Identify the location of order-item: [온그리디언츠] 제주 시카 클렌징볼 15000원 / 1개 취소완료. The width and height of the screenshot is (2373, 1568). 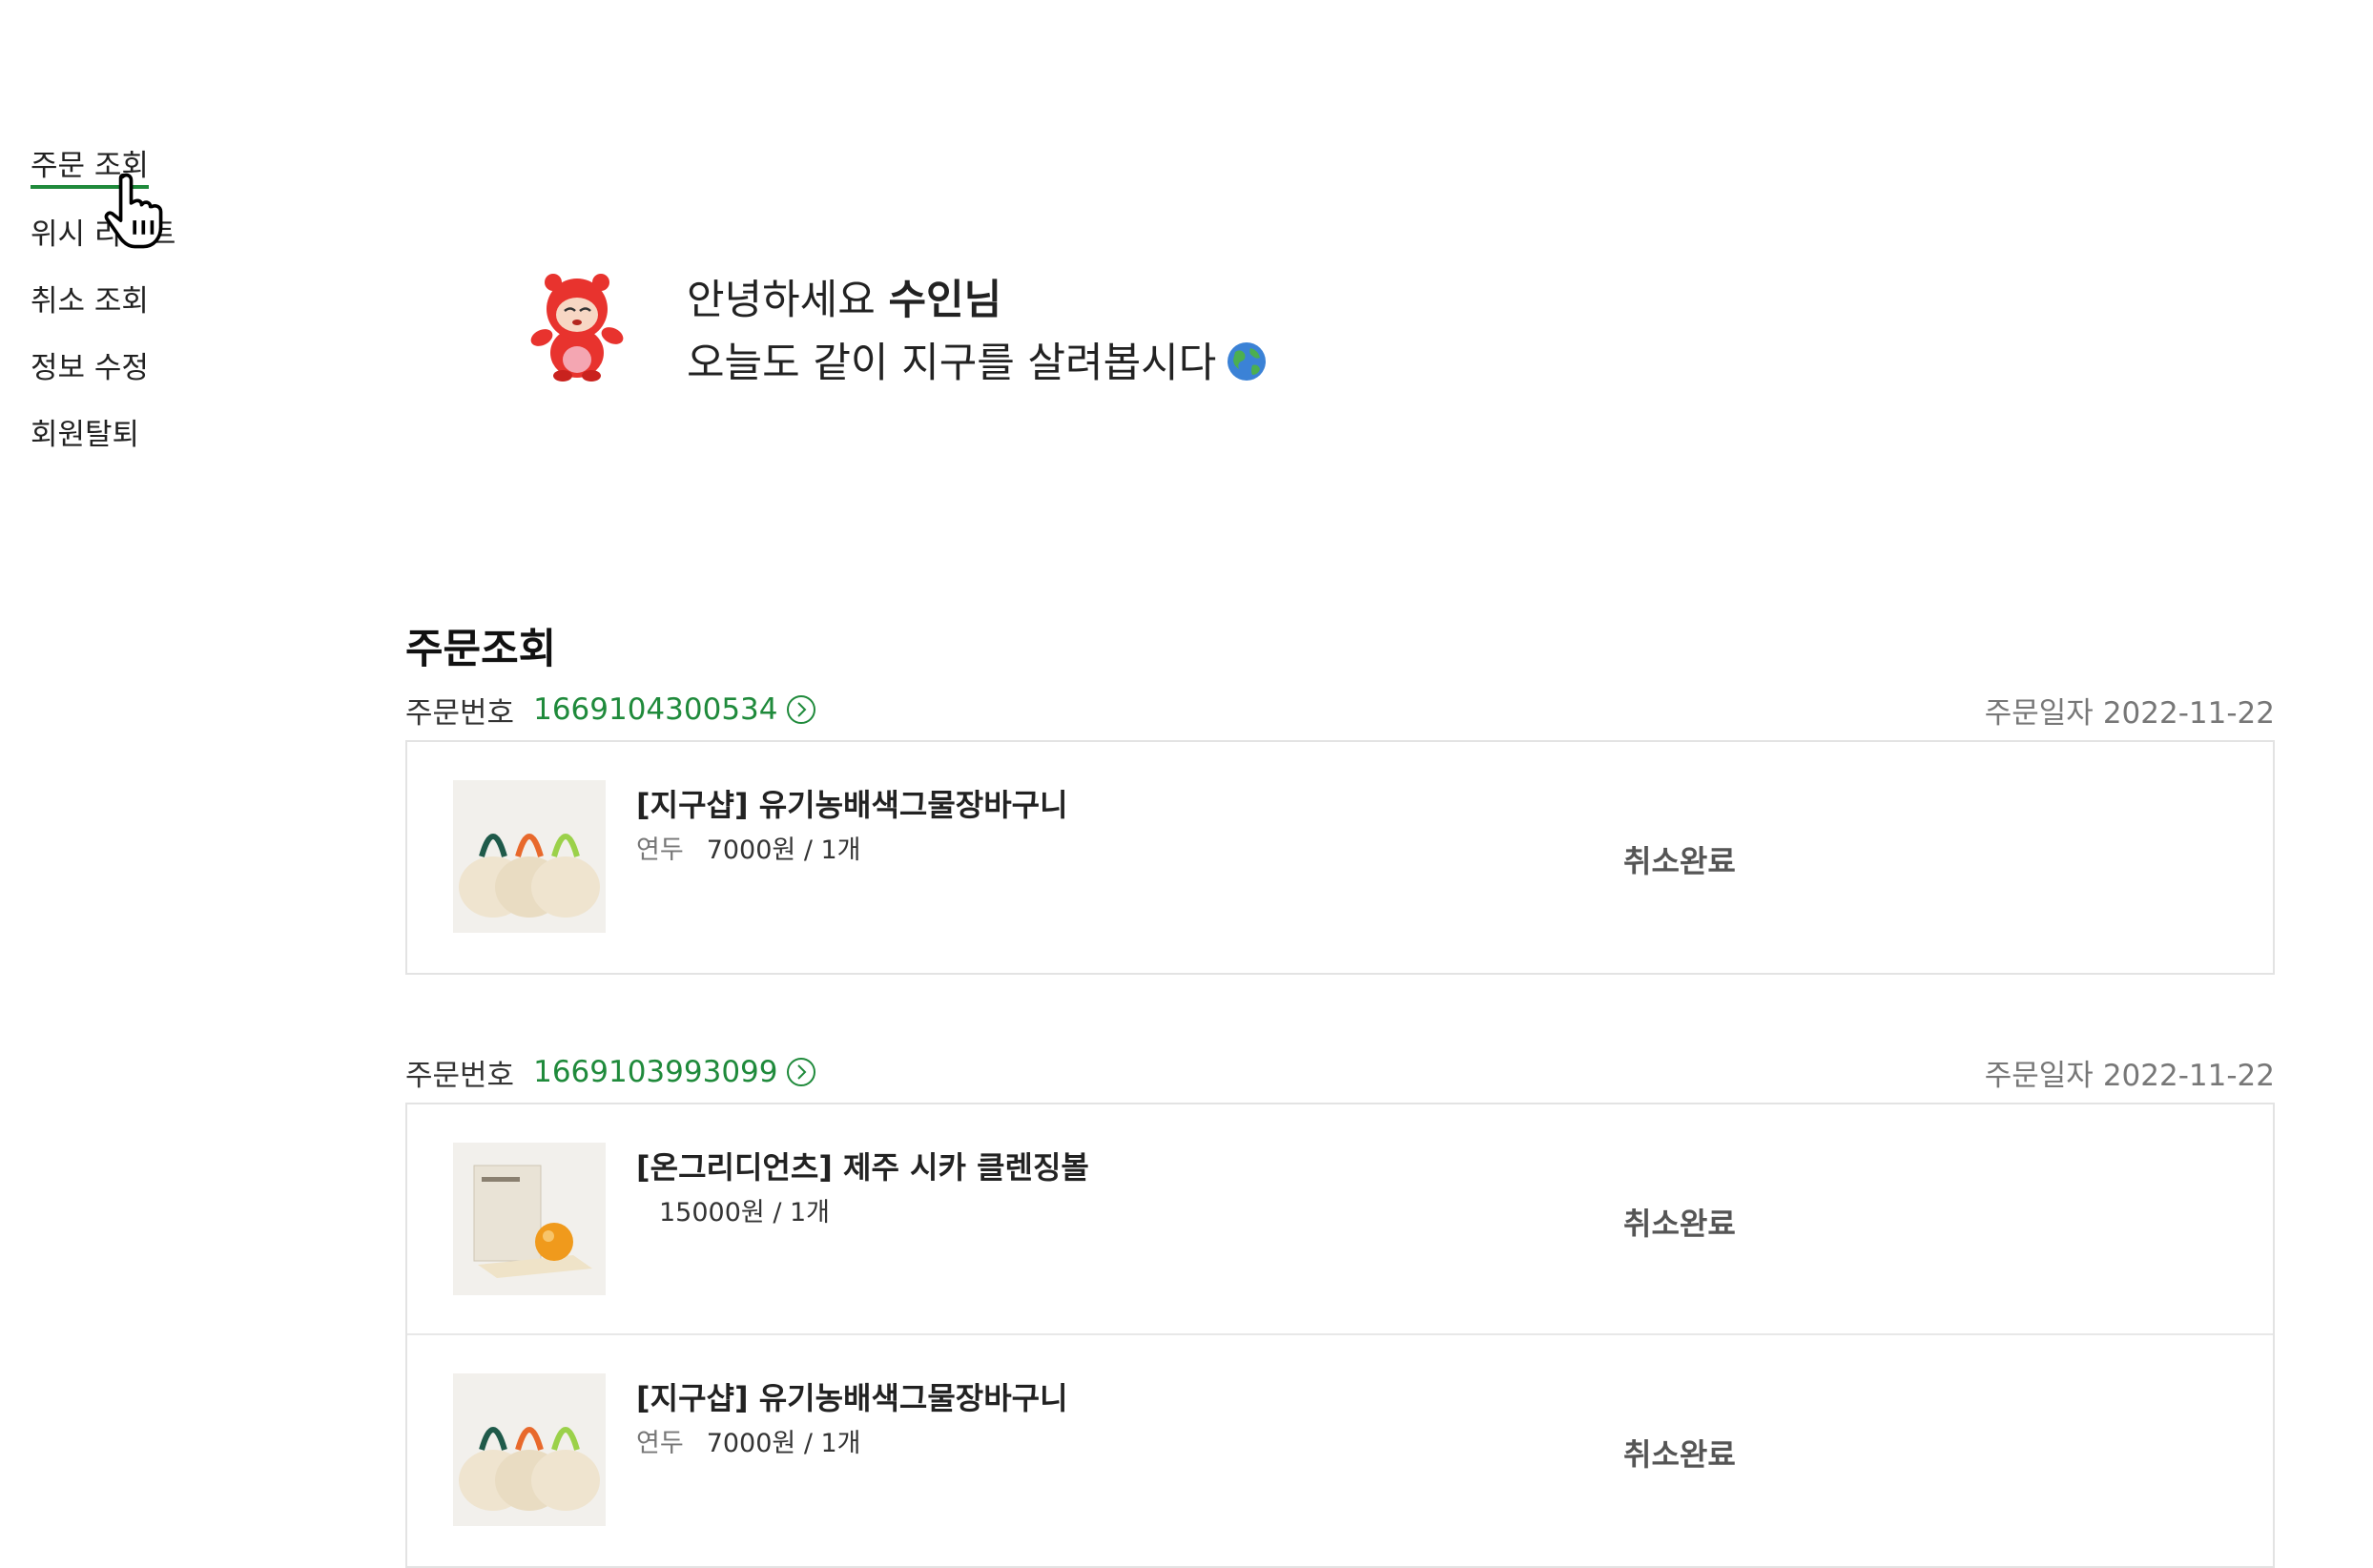
(1340, 1219).